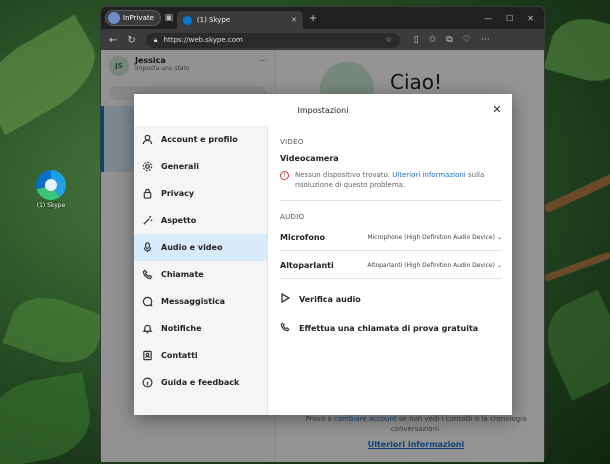 Image resolution: width=610 pixels, height=464 pixels. I want to click on maximize-icon: ☐, so click(509, 18).